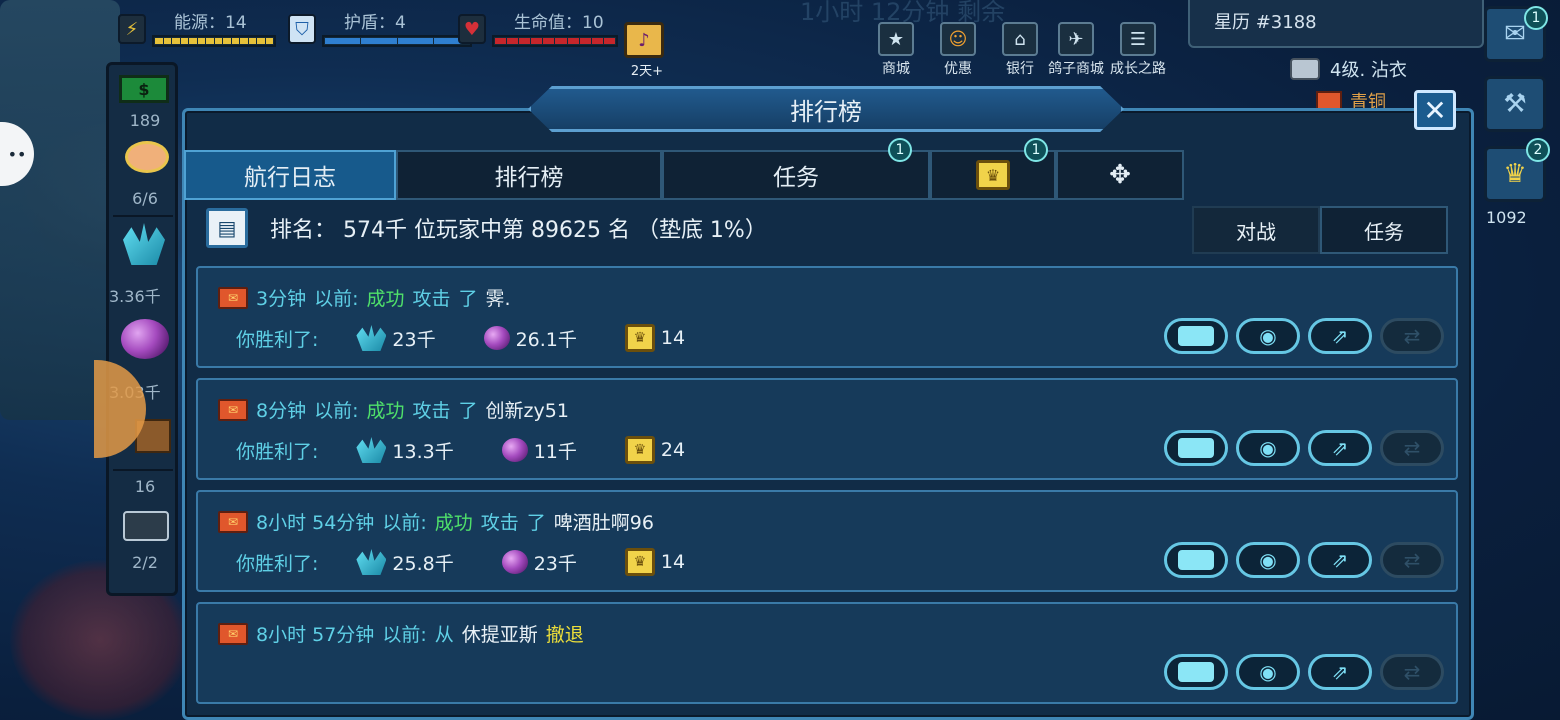  I want to click on energy-label: 能源：14, so click(210, 23).